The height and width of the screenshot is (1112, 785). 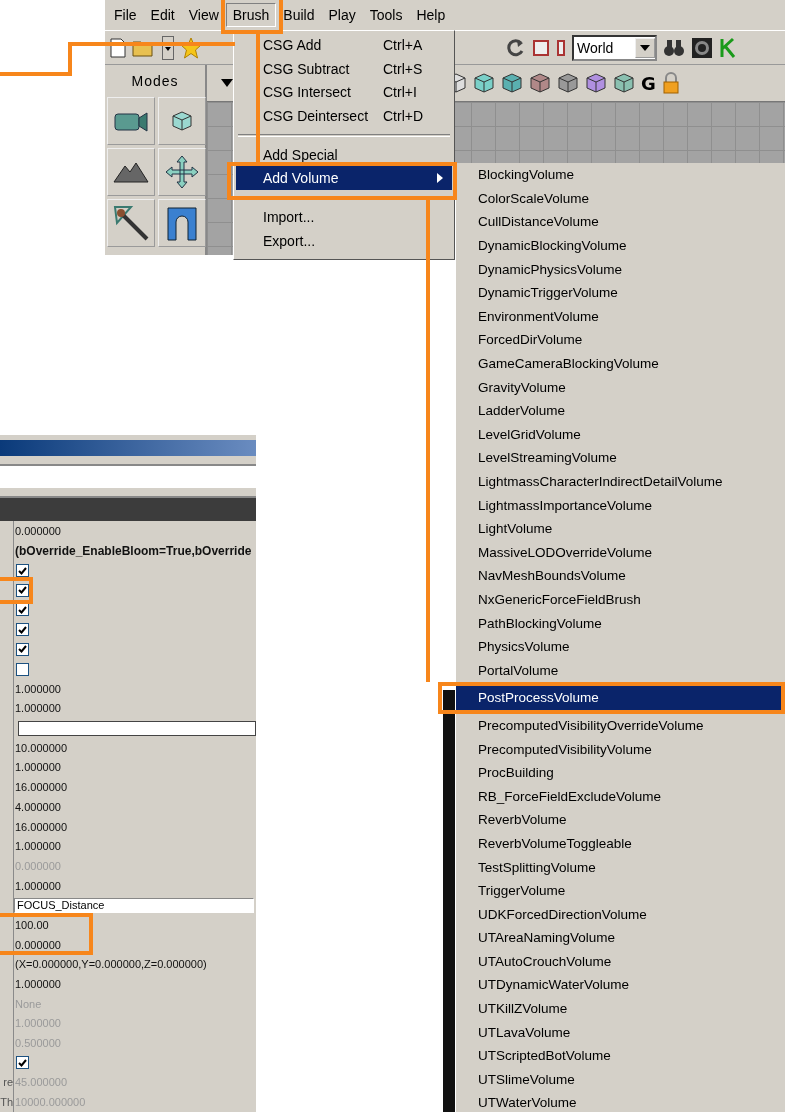 What do you see at coordinates (620, 985) in the screenshot?
I see `menu-item: UTDynamicWaterVolume` at bounding box center [620, 985].